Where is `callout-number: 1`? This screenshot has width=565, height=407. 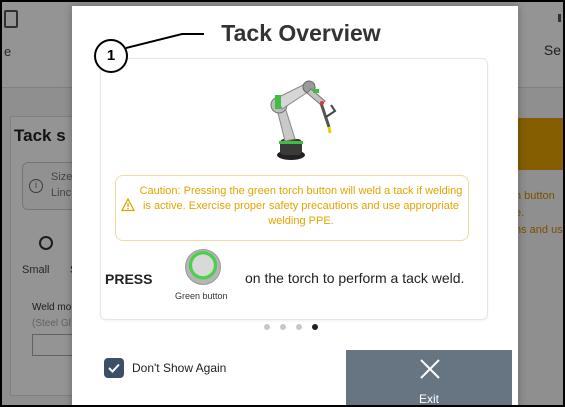
callout-number: 1 is located at coordinates (111, 56).